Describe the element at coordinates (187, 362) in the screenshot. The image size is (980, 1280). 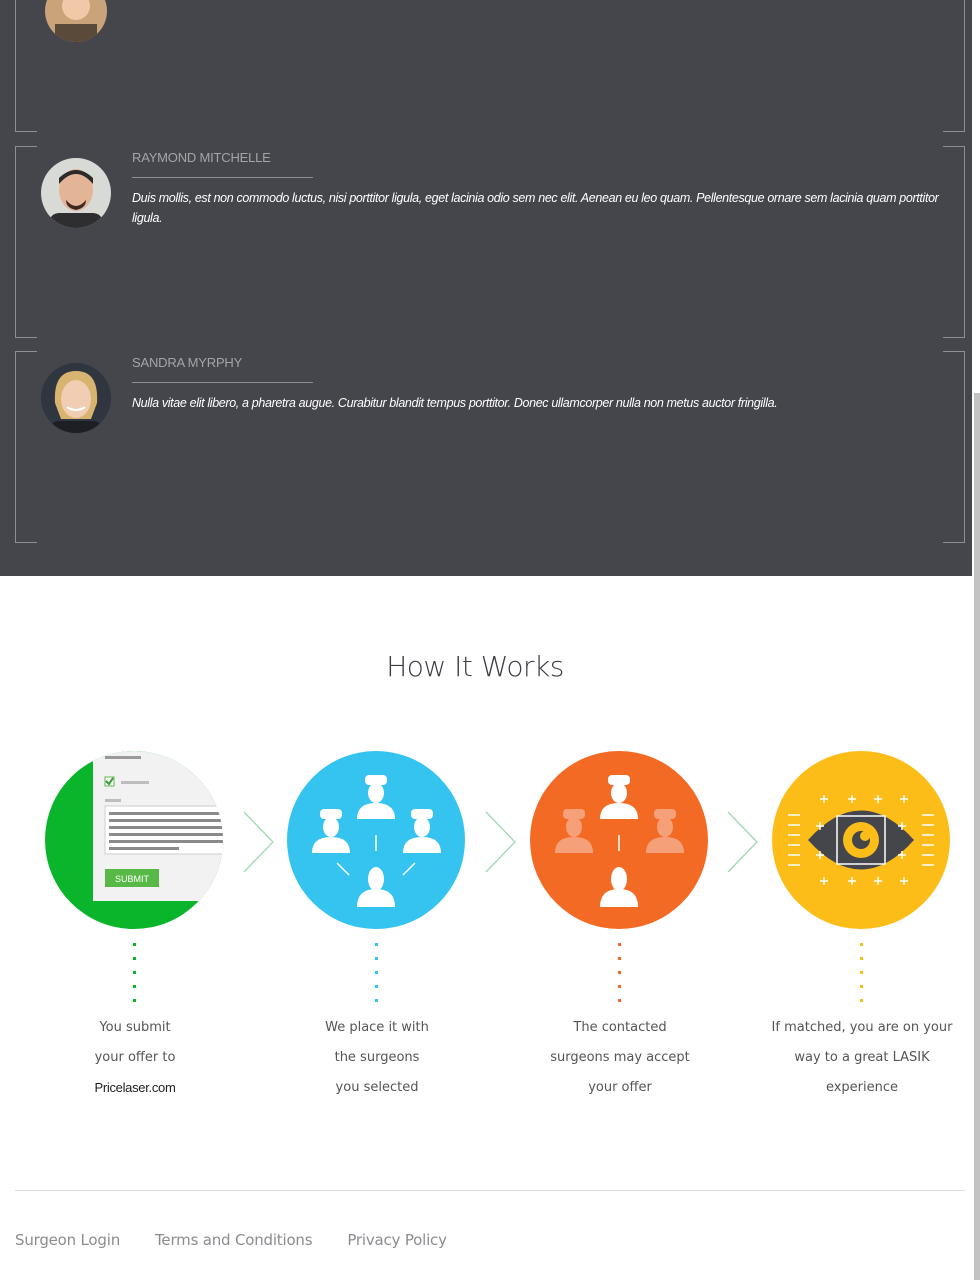
I see `testimonial-name: SANDRA MYRPHY` at that location.